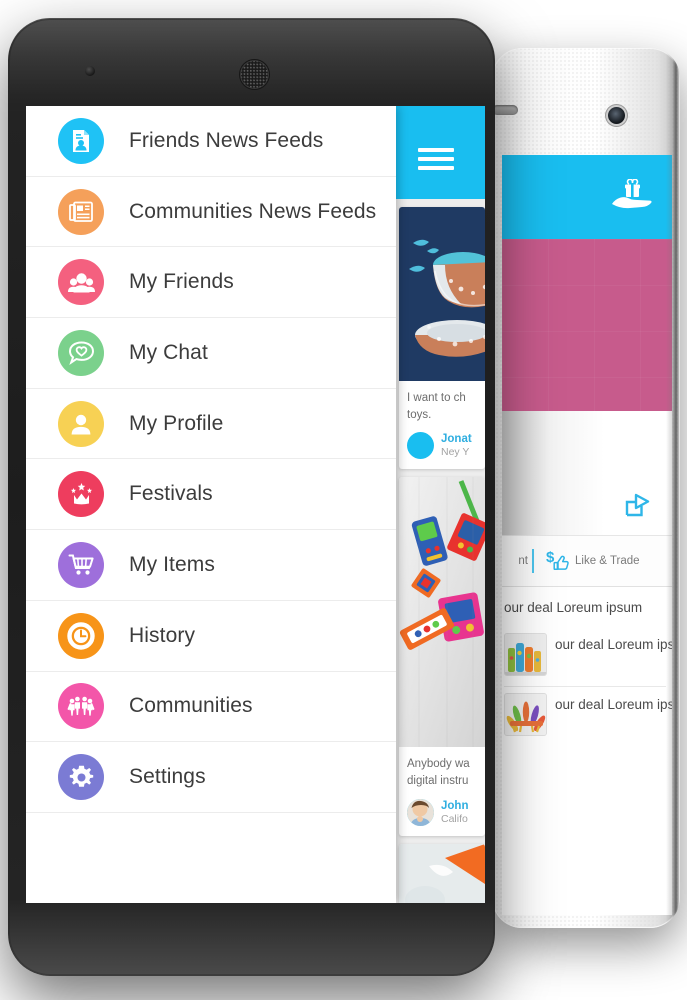 This screenshot has height=1000, width=687. Describe the element at coordinates (436, 159) in the screenshot. I see `hamburger-icon` at that location.